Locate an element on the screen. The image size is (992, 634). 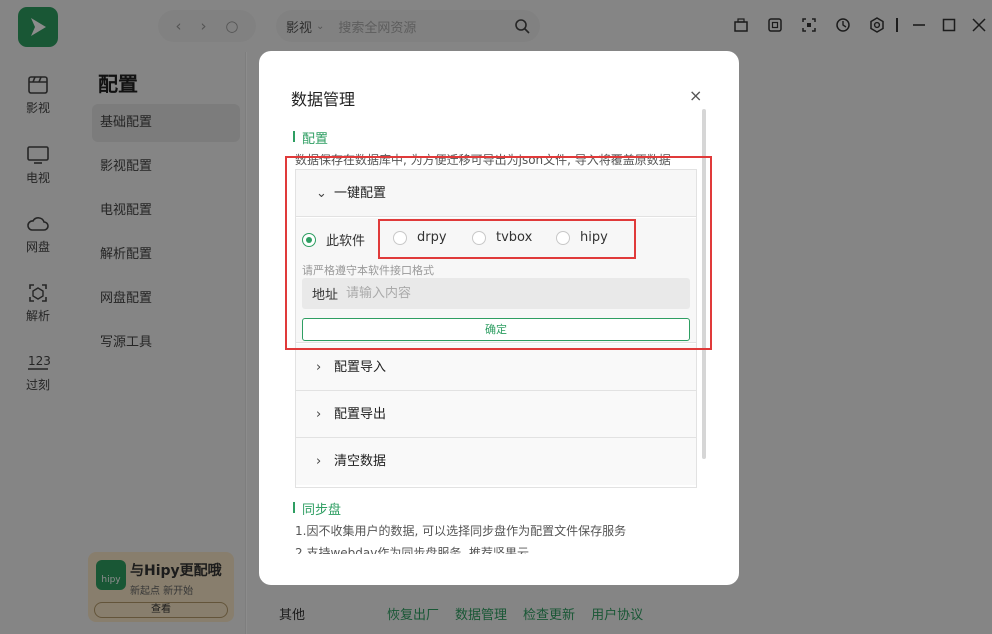
accordion-export: › 配置导出 is located at coordinates (496, 414).